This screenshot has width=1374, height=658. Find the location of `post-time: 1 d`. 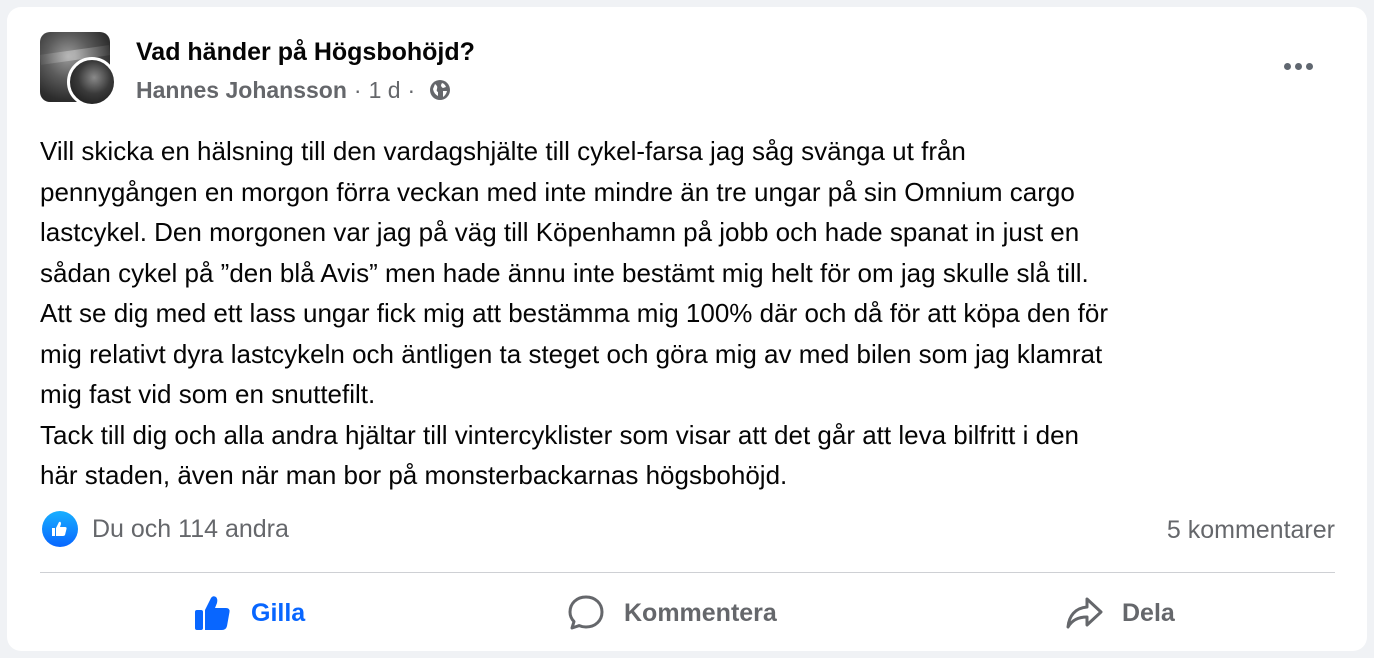

post-time: 1 d is located at coordinates (385, 90).